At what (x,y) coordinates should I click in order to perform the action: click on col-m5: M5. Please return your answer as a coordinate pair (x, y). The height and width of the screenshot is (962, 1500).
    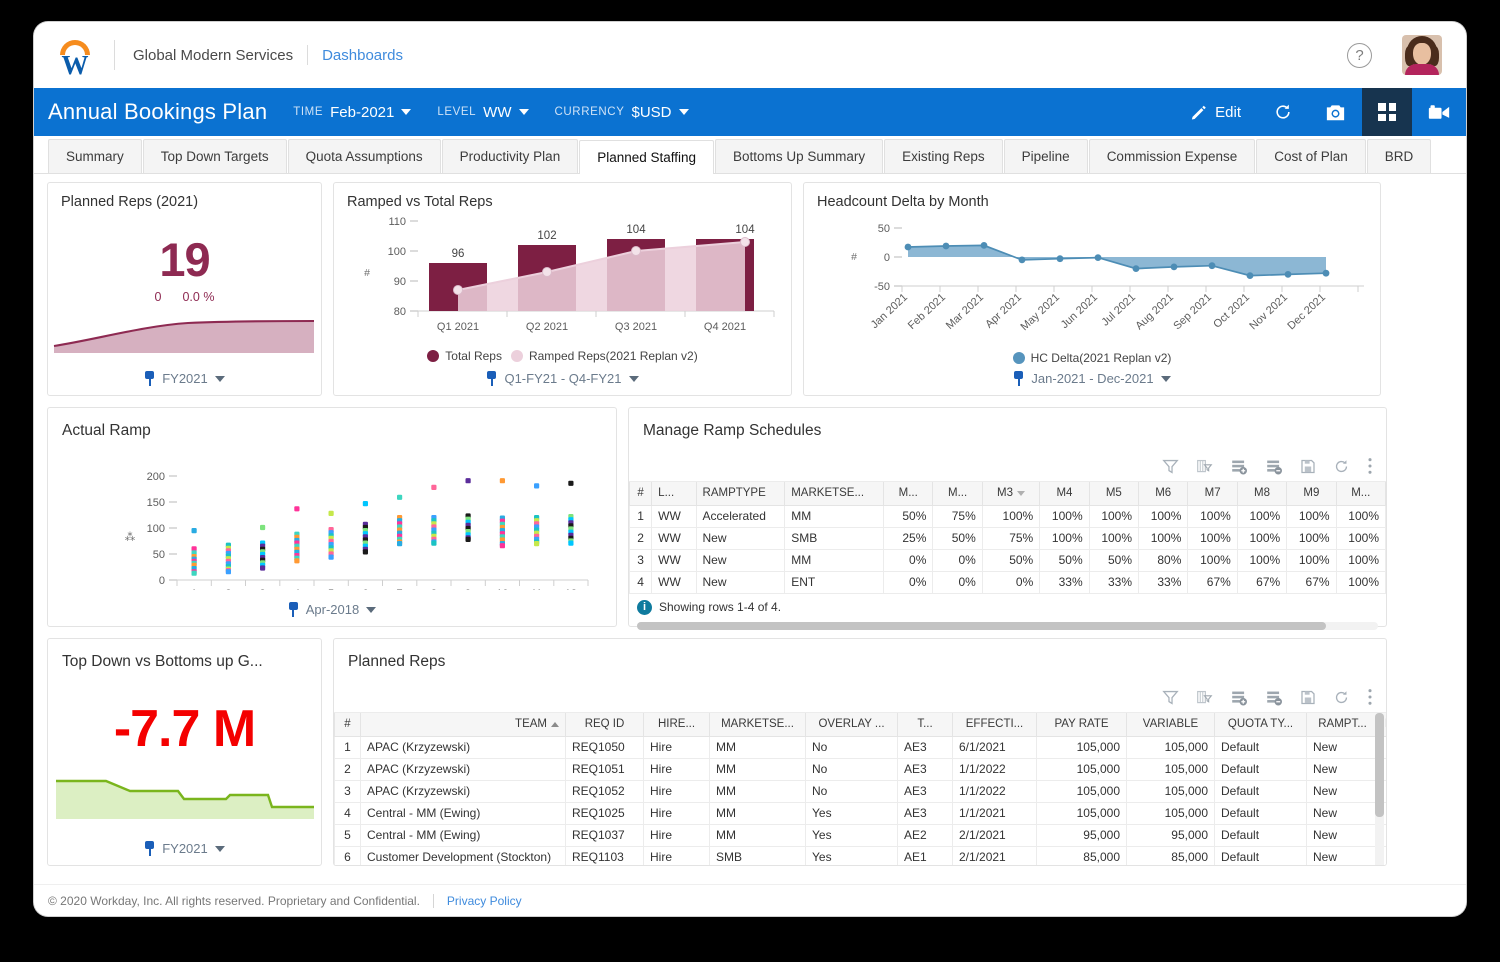
    Looking at the image, I should click on (1114, 494).